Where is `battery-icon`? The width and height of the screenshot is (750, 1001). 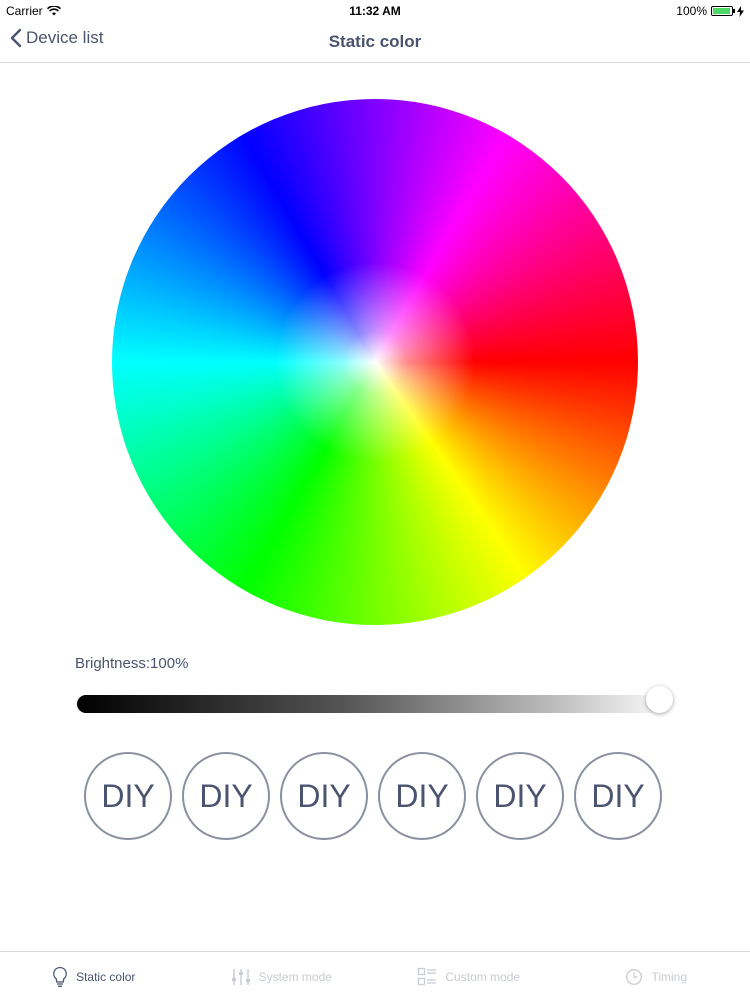 battery-icon is located at coordinates (722, 11).